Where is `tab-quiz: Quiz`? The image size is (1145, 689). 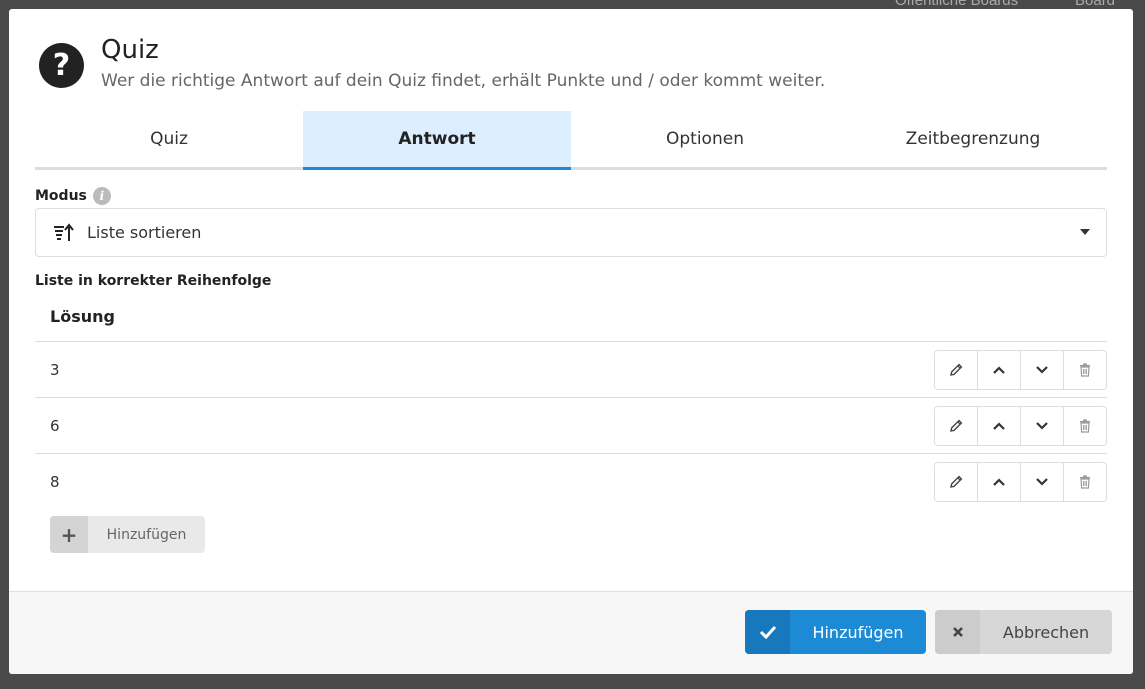
tab-quiz: Quiz is located at coordinates (169, 139).